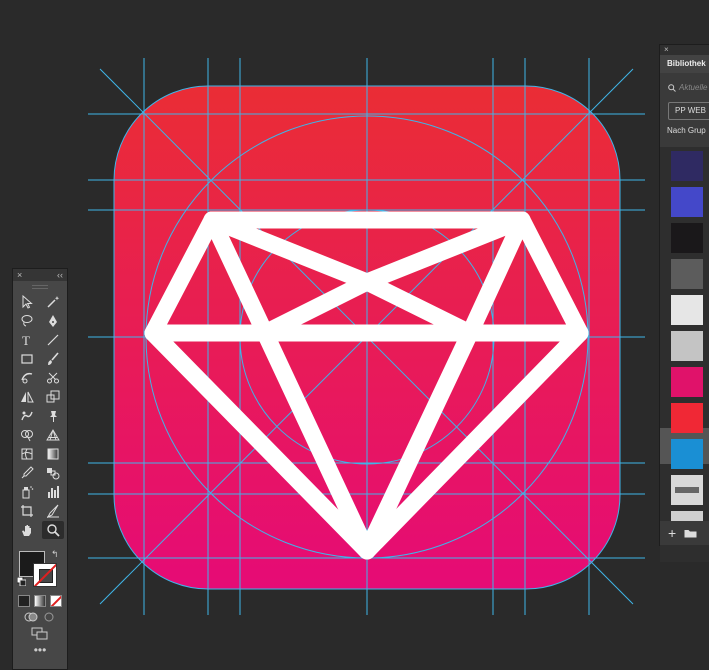  I want to click on artboard-icon, so click(27, 511).